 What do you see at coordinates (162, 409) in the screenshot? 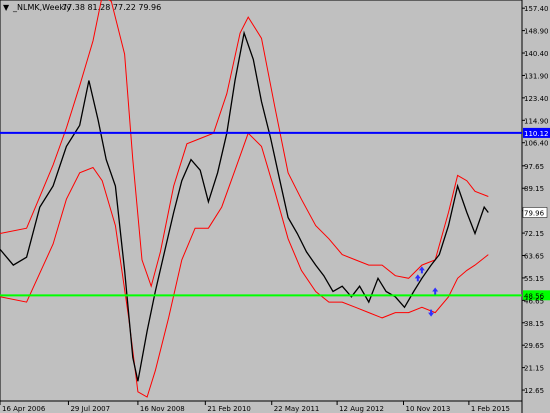
I see `x-tick-label: 16 Nov 2008` at bounding box center [162, 409].